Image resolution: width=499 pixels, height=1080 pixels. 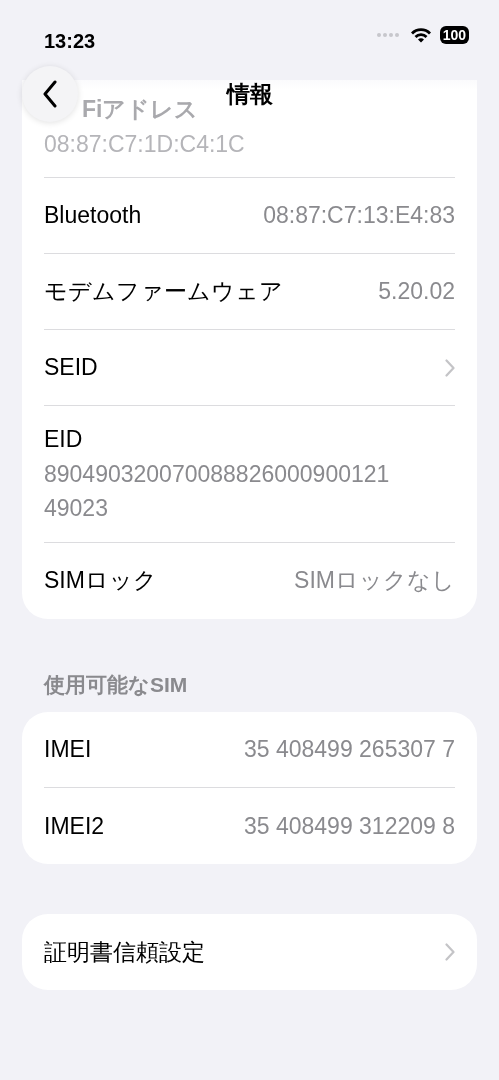 What do you see at coordinates (249, 94) in the screenshot?
I see `nav-title: 情報` at bounding box center [249, 94].